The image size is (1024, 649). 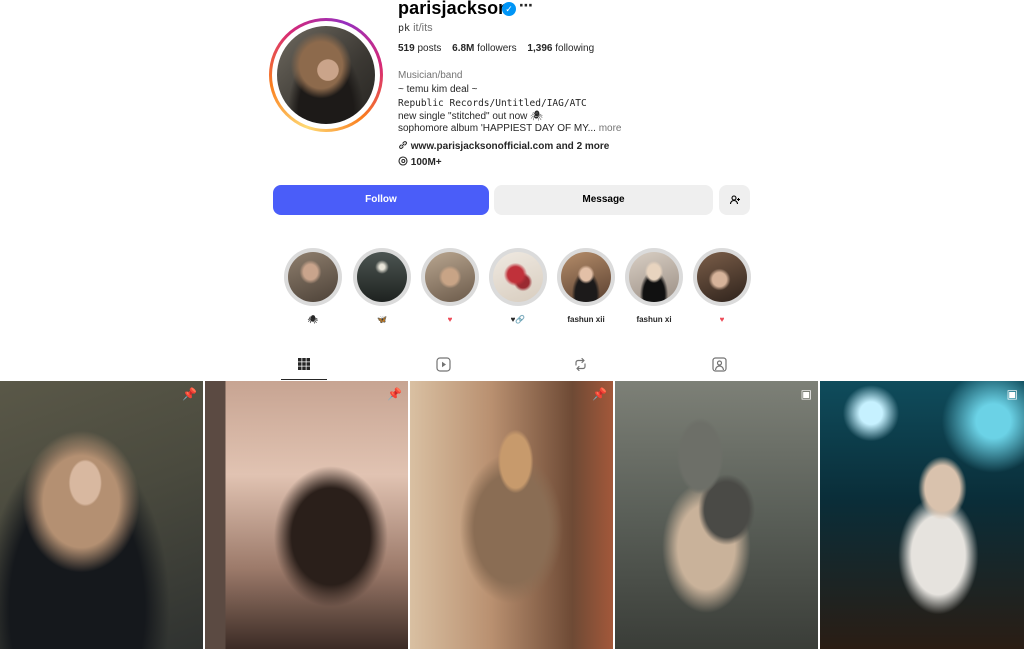 I want to click on followers-count: 6.8M followers, so click(x=484, y=48).